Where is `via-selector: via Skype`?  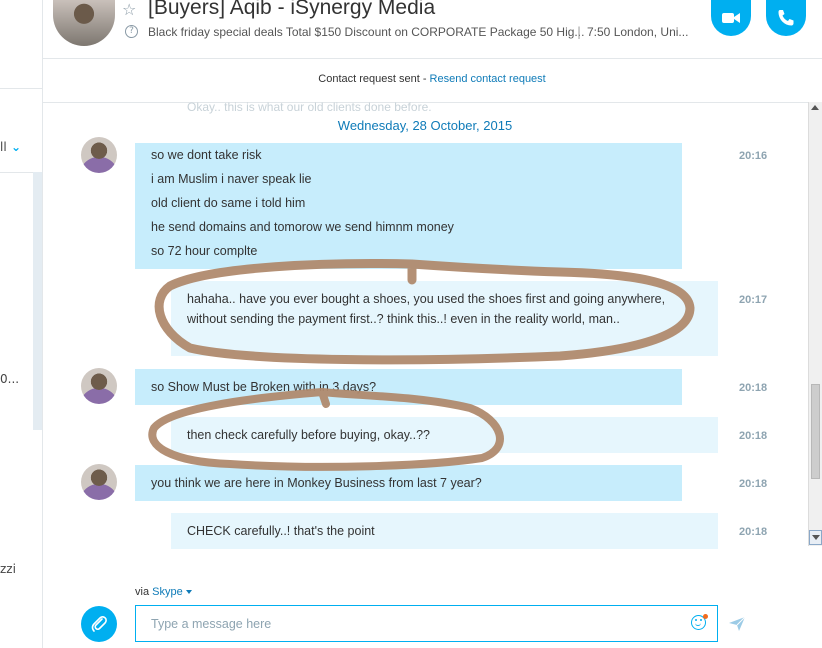 via-selector: via Skype is located at coordinates (163, 592).